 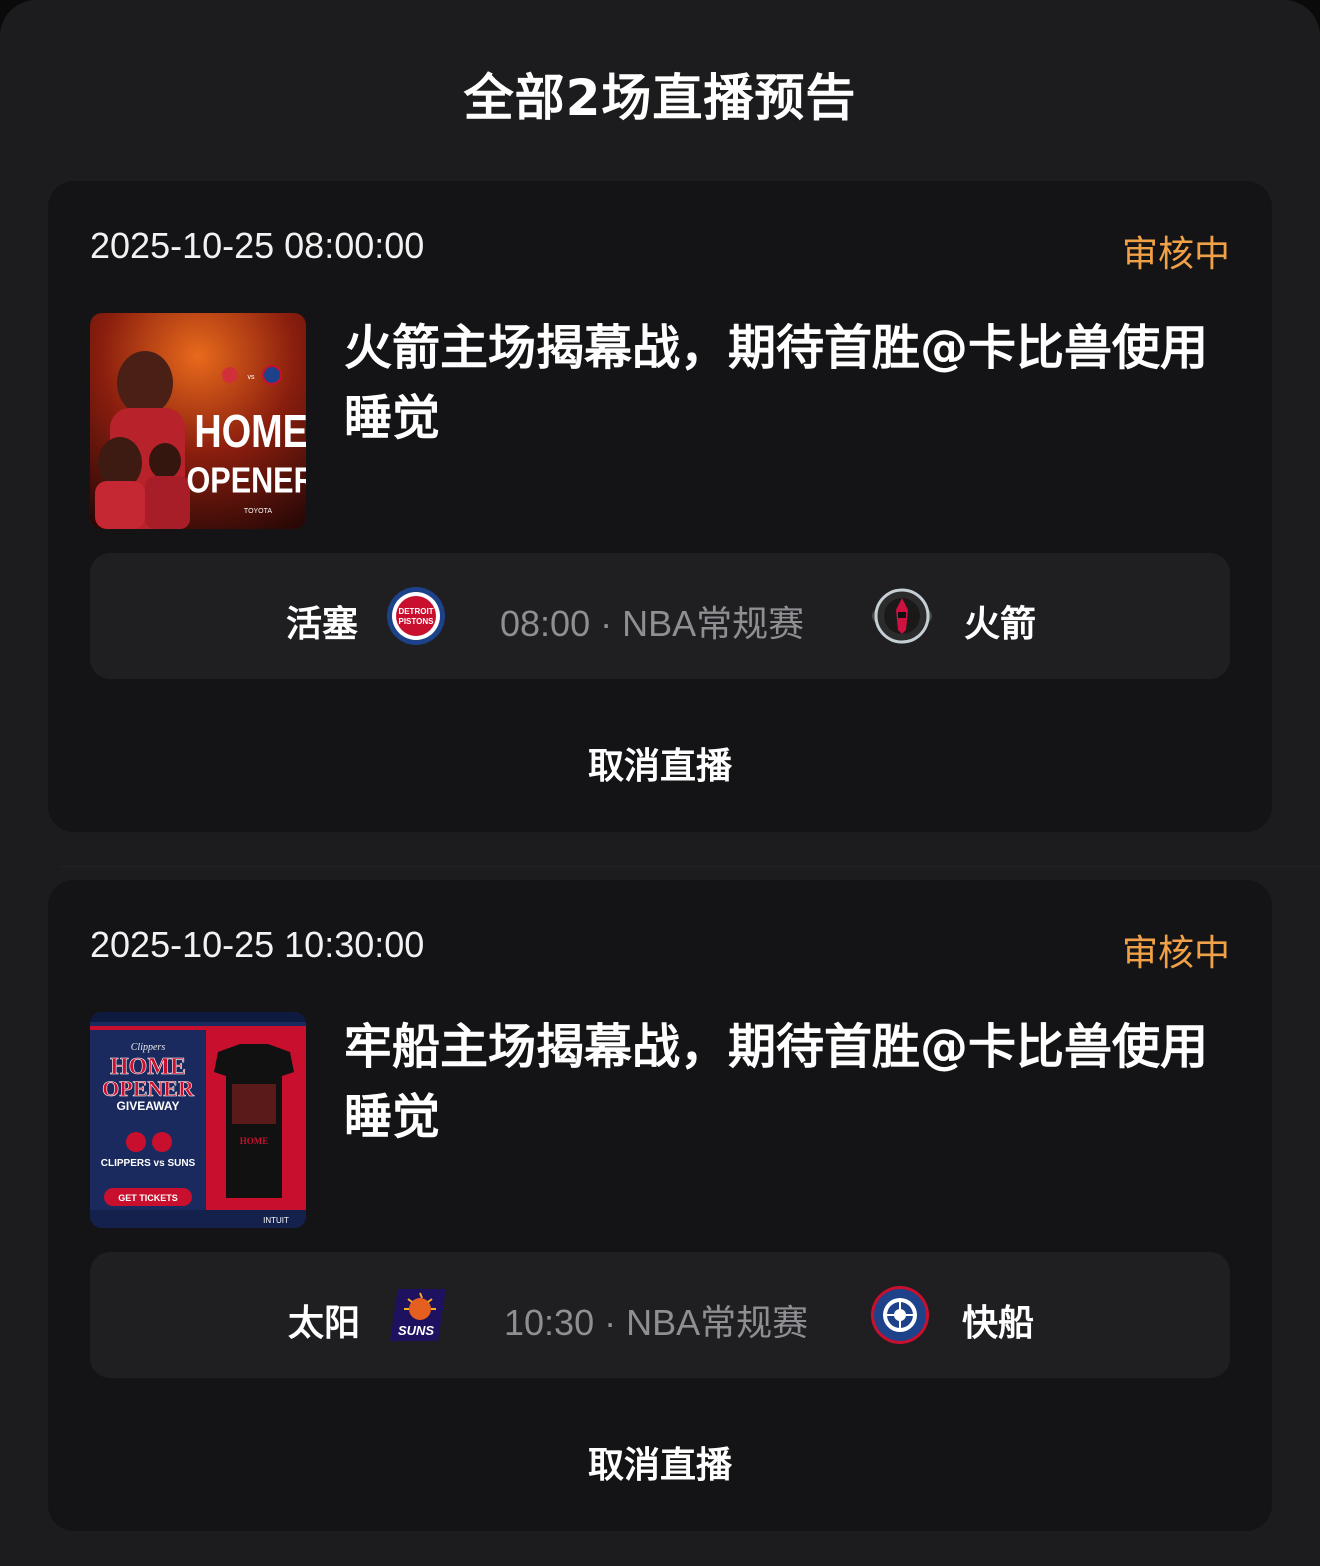 What do you see at coordinates (418, 1315) in the screenshot?
I see `phoenix-suns-logo-icon: SUNS` at bounding box center [418, 1315].